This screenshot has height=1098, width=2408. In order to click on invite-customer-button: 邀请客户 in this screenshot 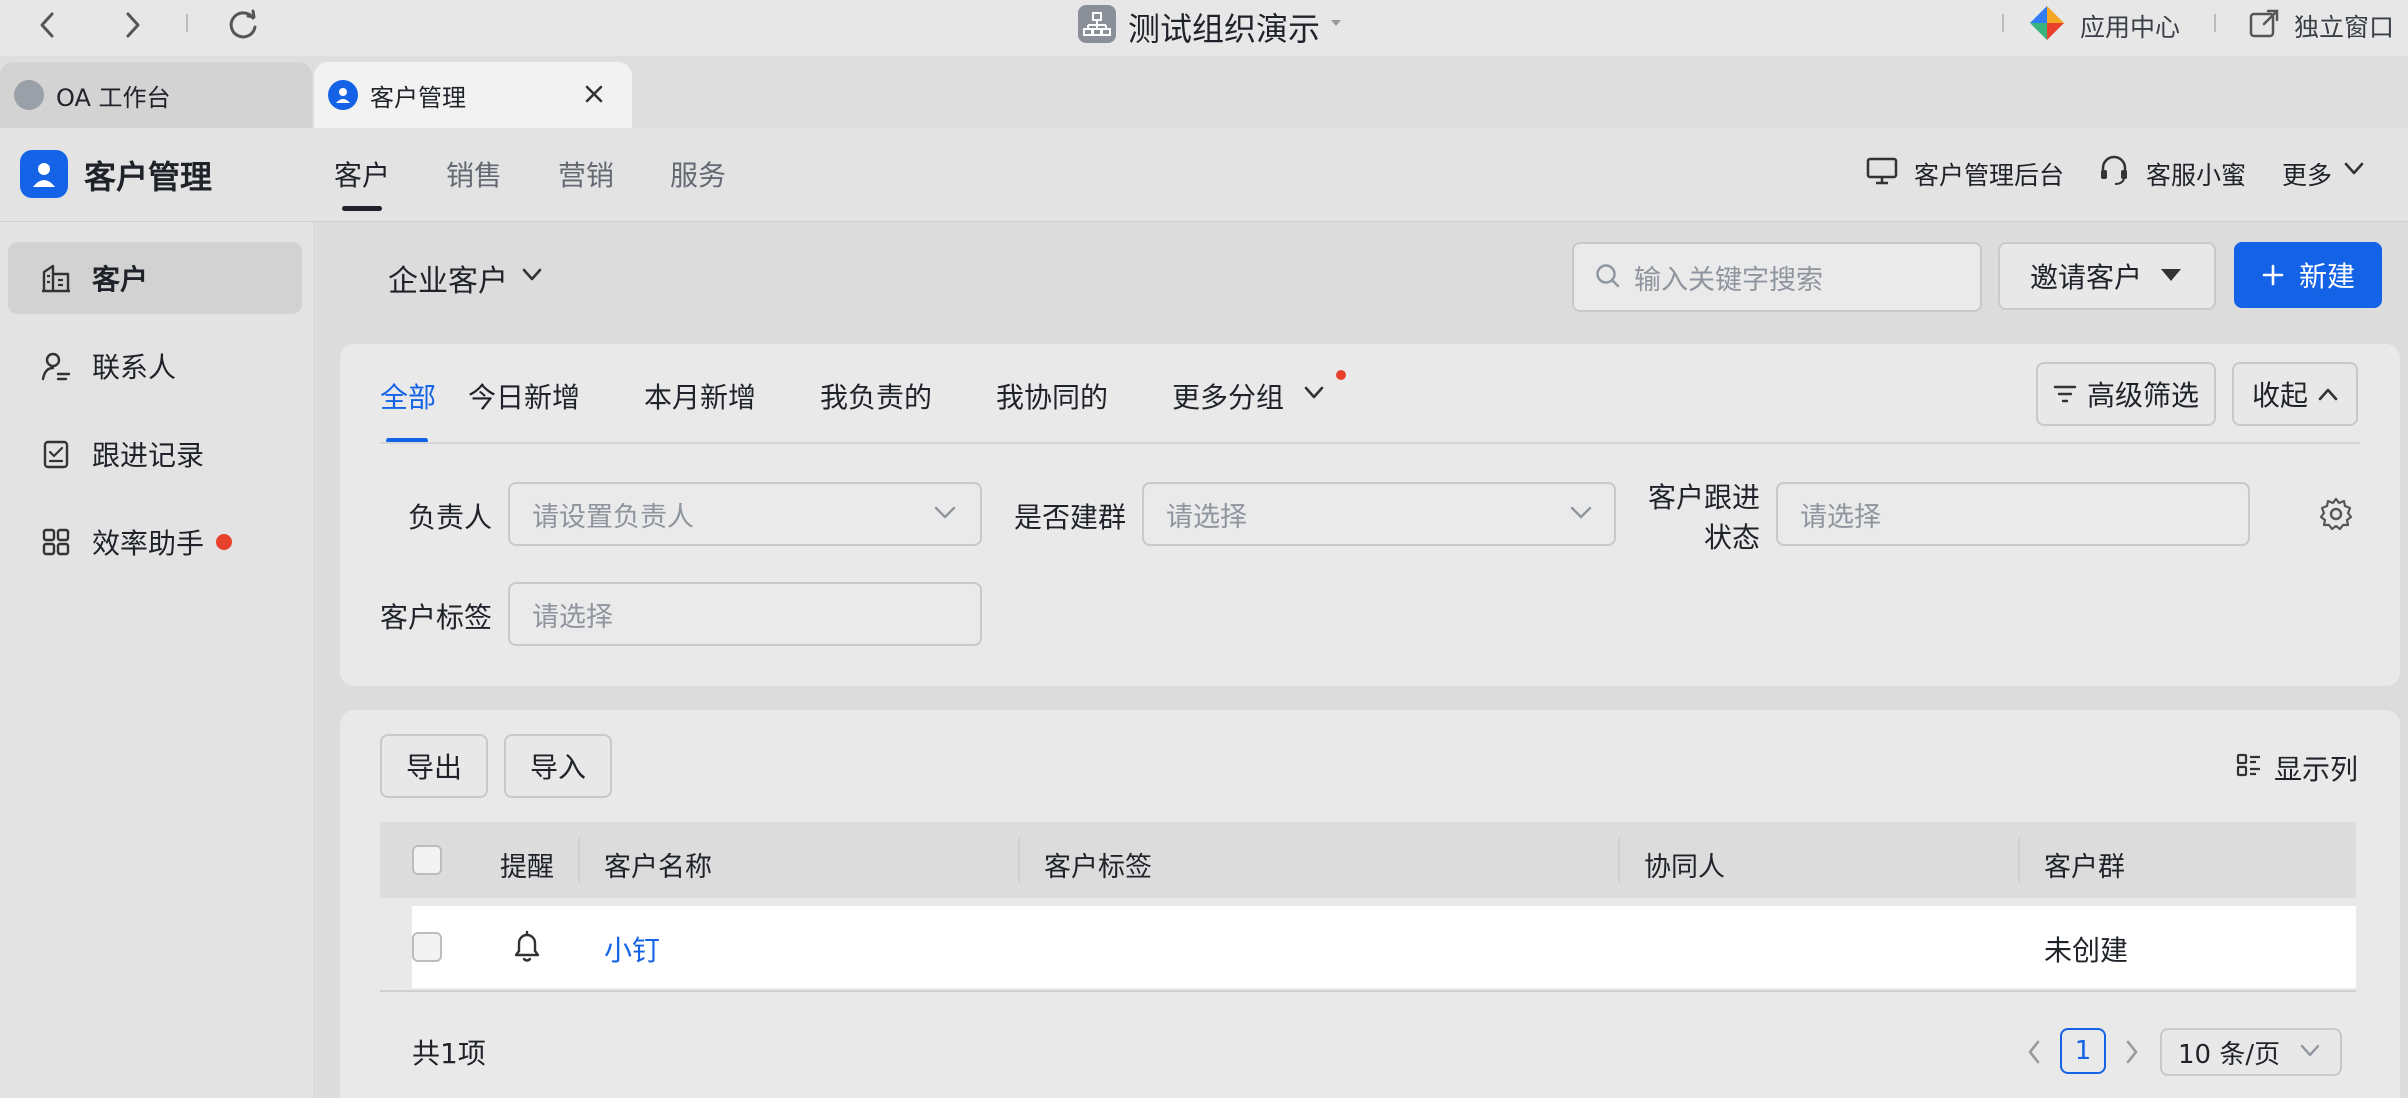, I will do `click(2107, 276)`.